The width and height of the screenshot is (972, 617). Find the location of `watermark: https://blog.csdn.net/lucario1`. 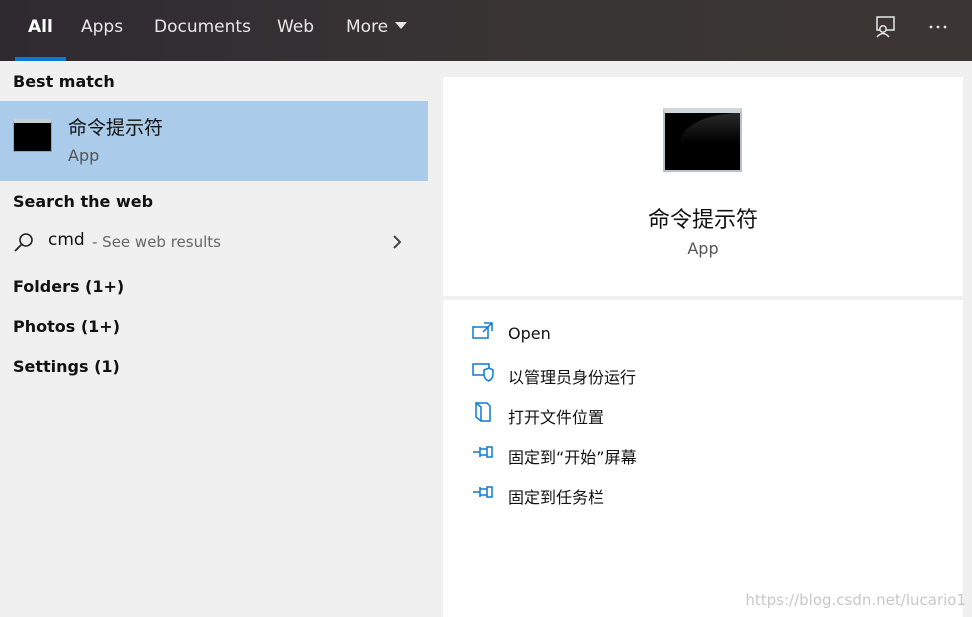

watermark: https://blog.csdn.net/lucario1 is located at coordinates (855, 600).